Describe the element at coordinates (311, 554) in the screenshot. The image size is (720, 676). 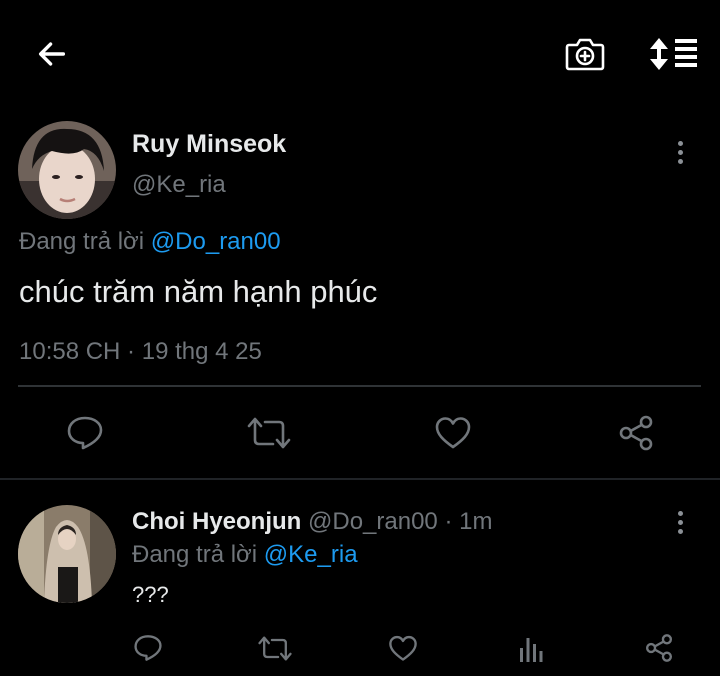
I see `replying-to-link: @Ke_ria` at that location.